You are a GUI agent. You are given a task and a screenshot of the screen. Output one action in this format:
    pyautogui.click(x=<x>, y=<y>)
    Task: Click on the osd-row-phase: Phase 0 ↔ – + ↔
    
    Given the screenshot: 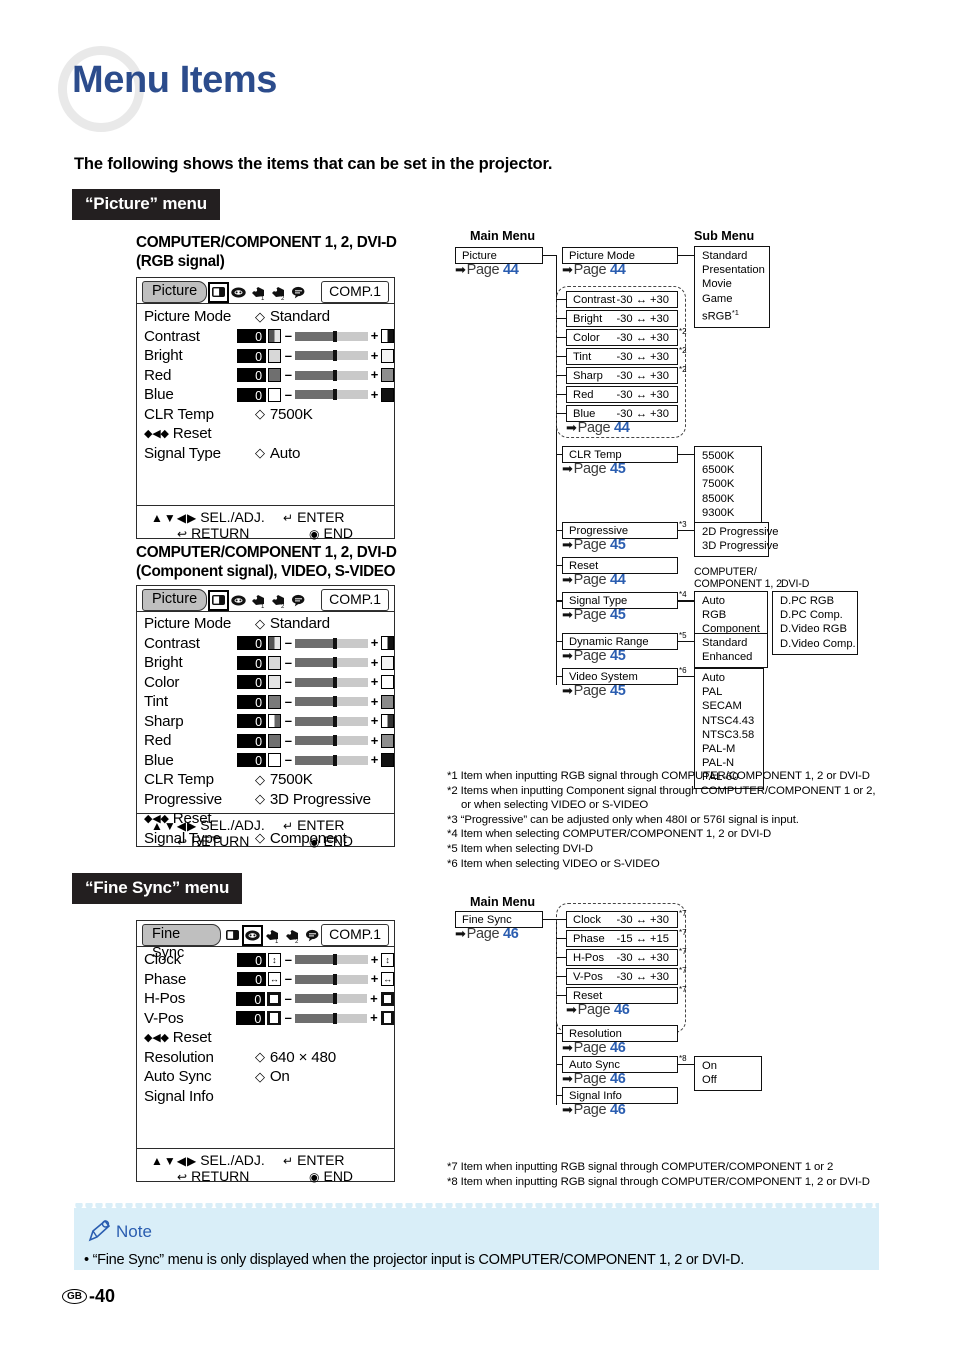 What is the action you would take?
    pyautogui.click(x=265, y=980)
    